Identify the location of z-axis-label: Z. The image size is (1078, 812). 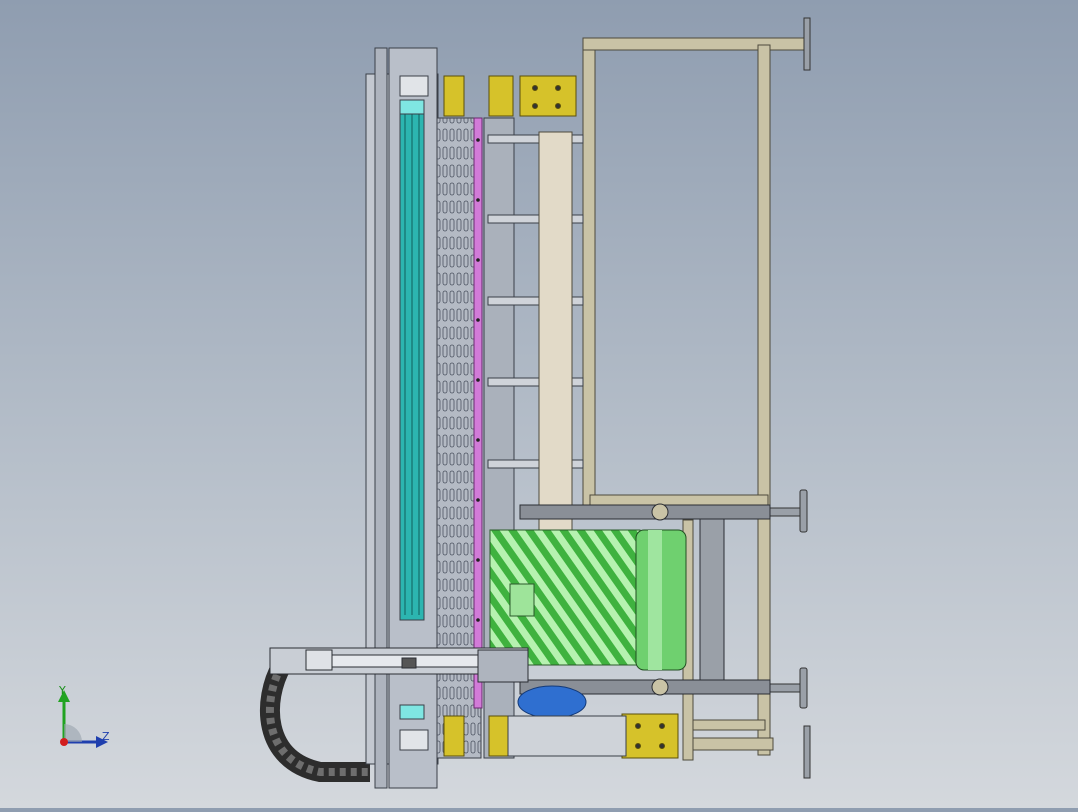
(106, 736).